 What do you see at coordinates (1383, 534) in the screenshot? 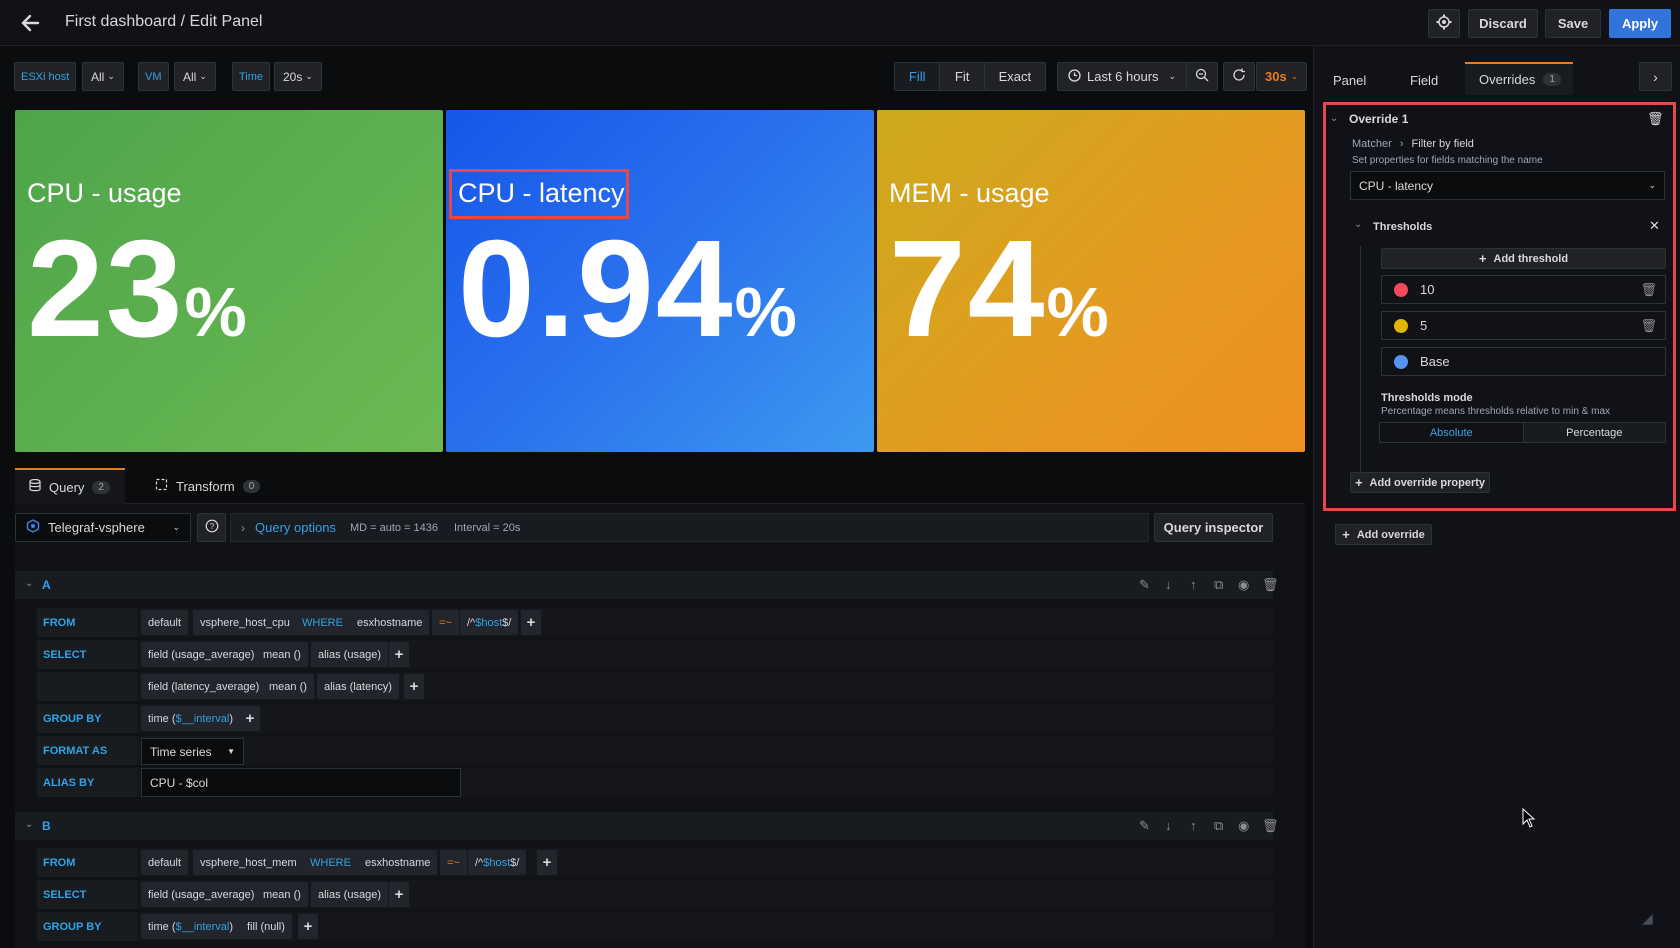
I see `add-override-button: + Add override` at bounding box center [1383, 534].